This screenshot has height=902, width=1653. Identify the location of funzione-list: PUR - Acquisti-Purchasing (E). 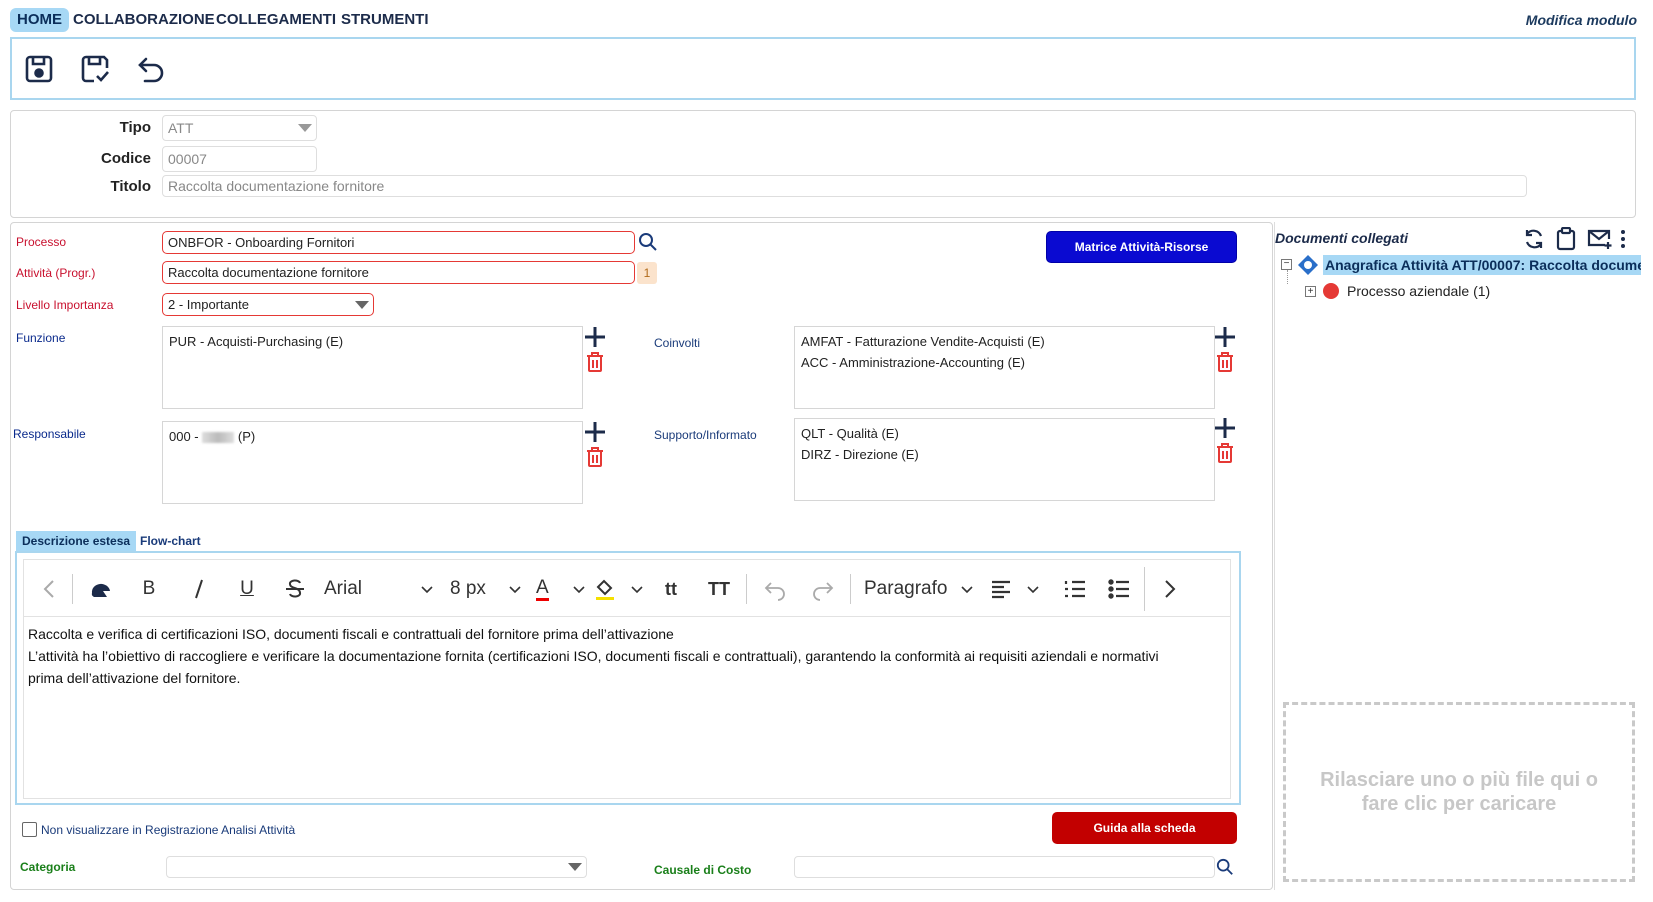
(372, 367).